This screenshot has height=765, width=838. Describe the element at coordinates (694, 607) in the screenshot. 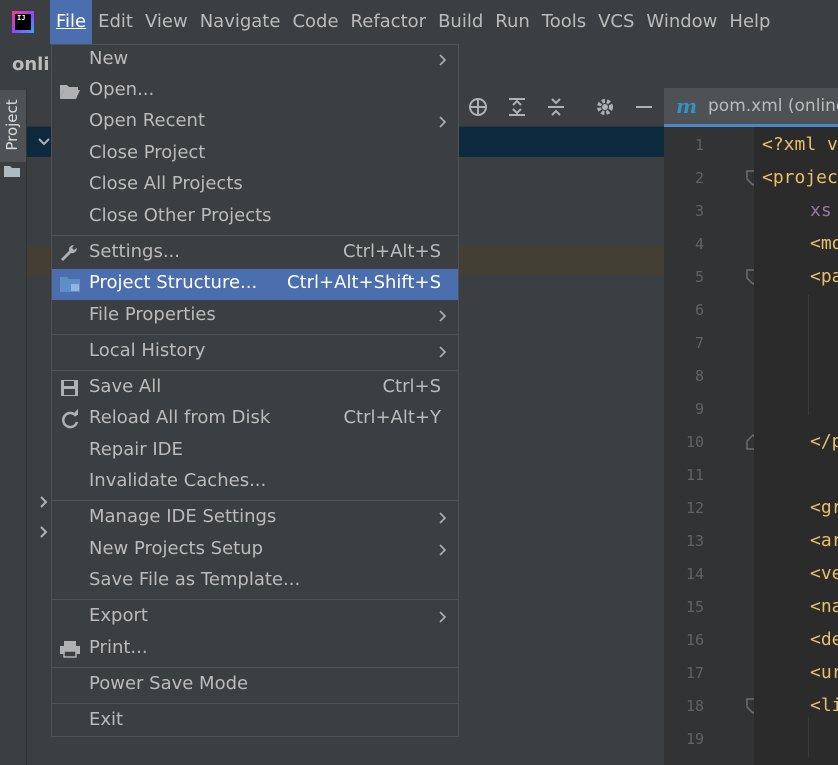

I see `line-number: 15` at that location.